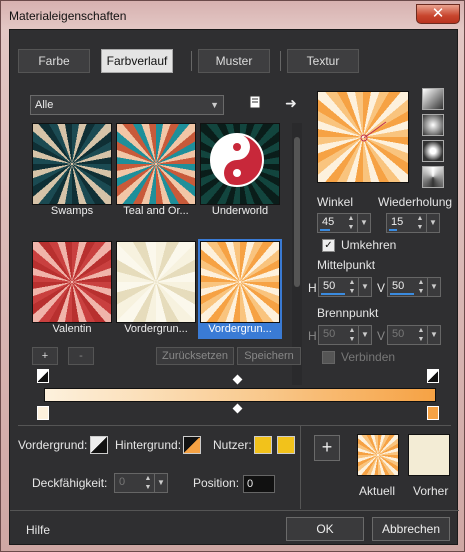 This screenshot has width=465, height=552. What do you see at coordinates (323, 61) in the screenshot?
I see `tab-textur: Textur` at bounding box center [323, 61].